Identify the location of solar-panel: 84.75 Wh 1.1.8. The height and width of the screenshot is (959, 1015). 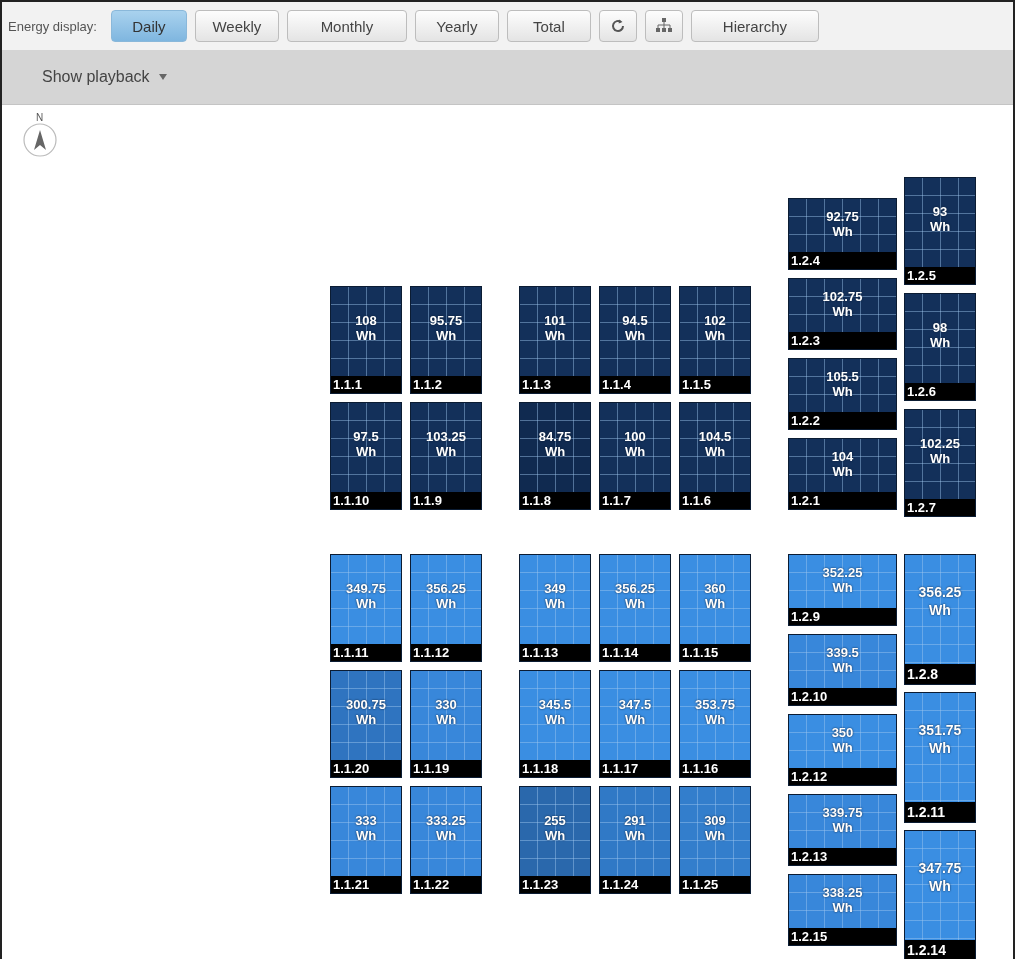
(555, 456).